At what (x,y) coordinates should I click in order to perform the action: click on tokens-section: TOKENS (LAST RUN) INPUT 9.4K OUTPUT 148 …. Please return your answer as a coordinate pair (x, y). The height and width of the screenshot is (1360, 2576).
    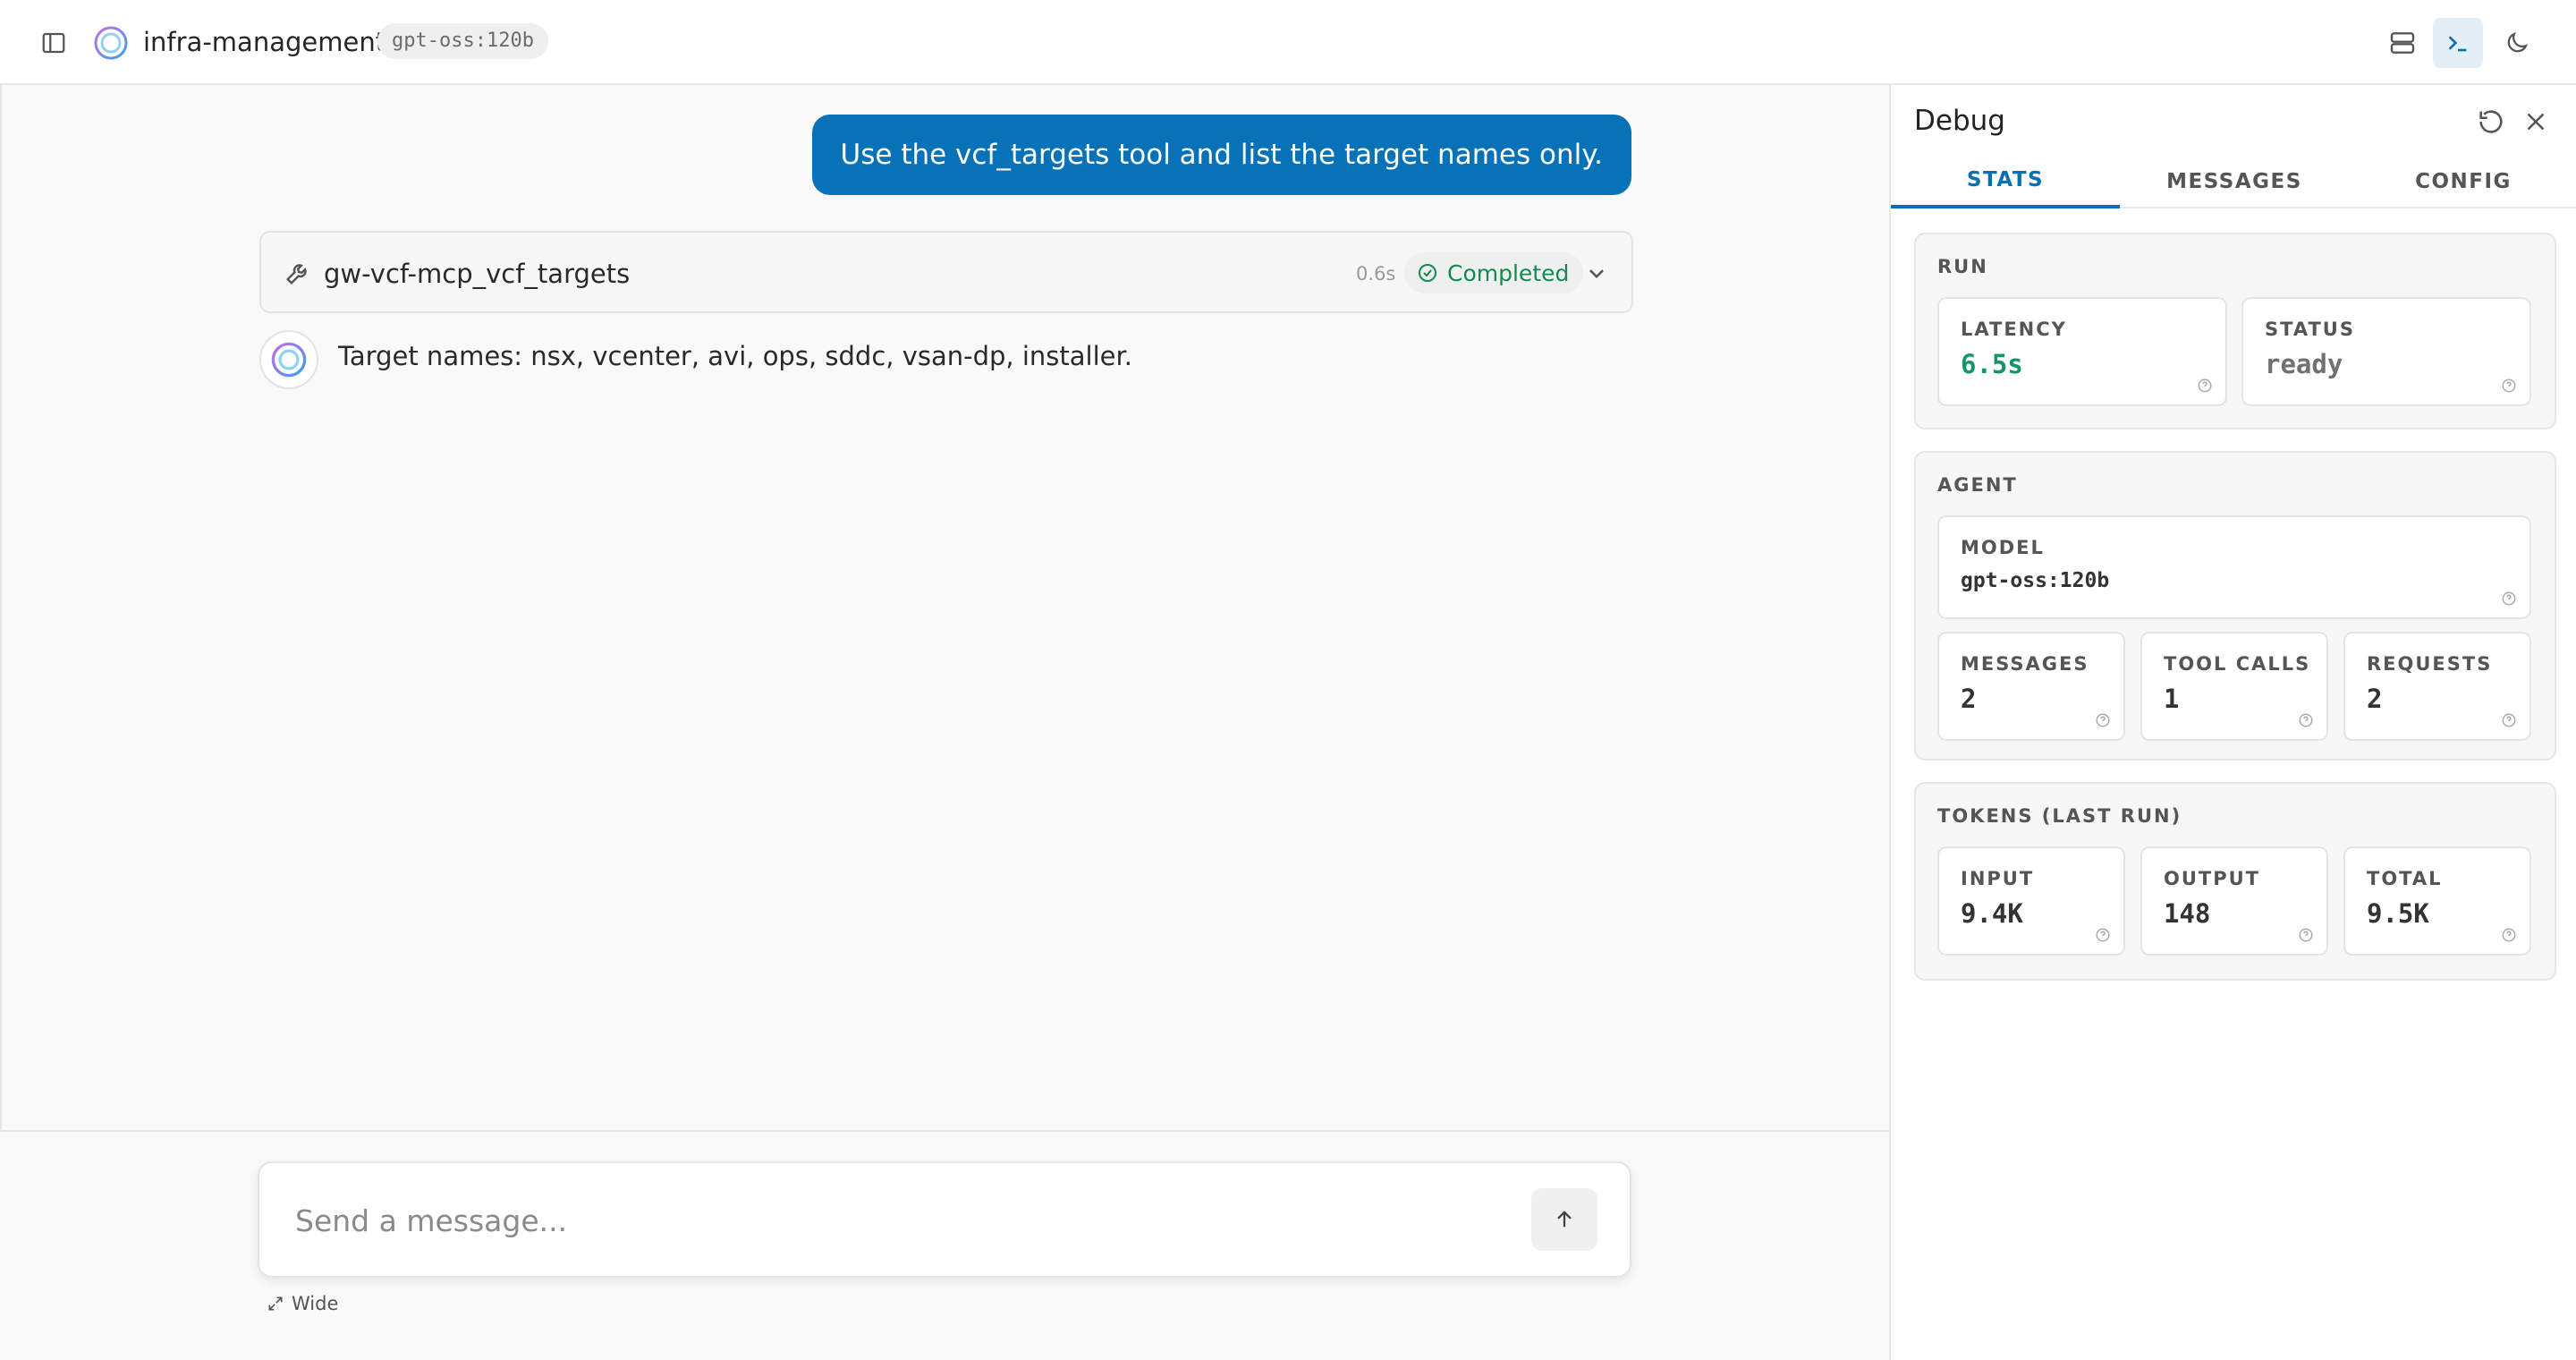
    Looking at the image, I should click on (2235, 881).